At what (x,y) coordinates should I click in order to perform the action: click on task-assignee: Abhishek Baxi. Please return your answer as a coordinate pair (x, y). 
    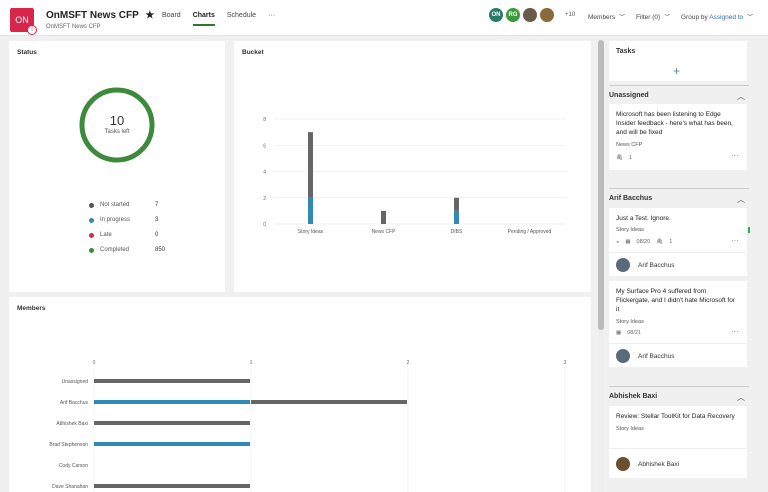
    Looking at the image, I should click on (647, 464).